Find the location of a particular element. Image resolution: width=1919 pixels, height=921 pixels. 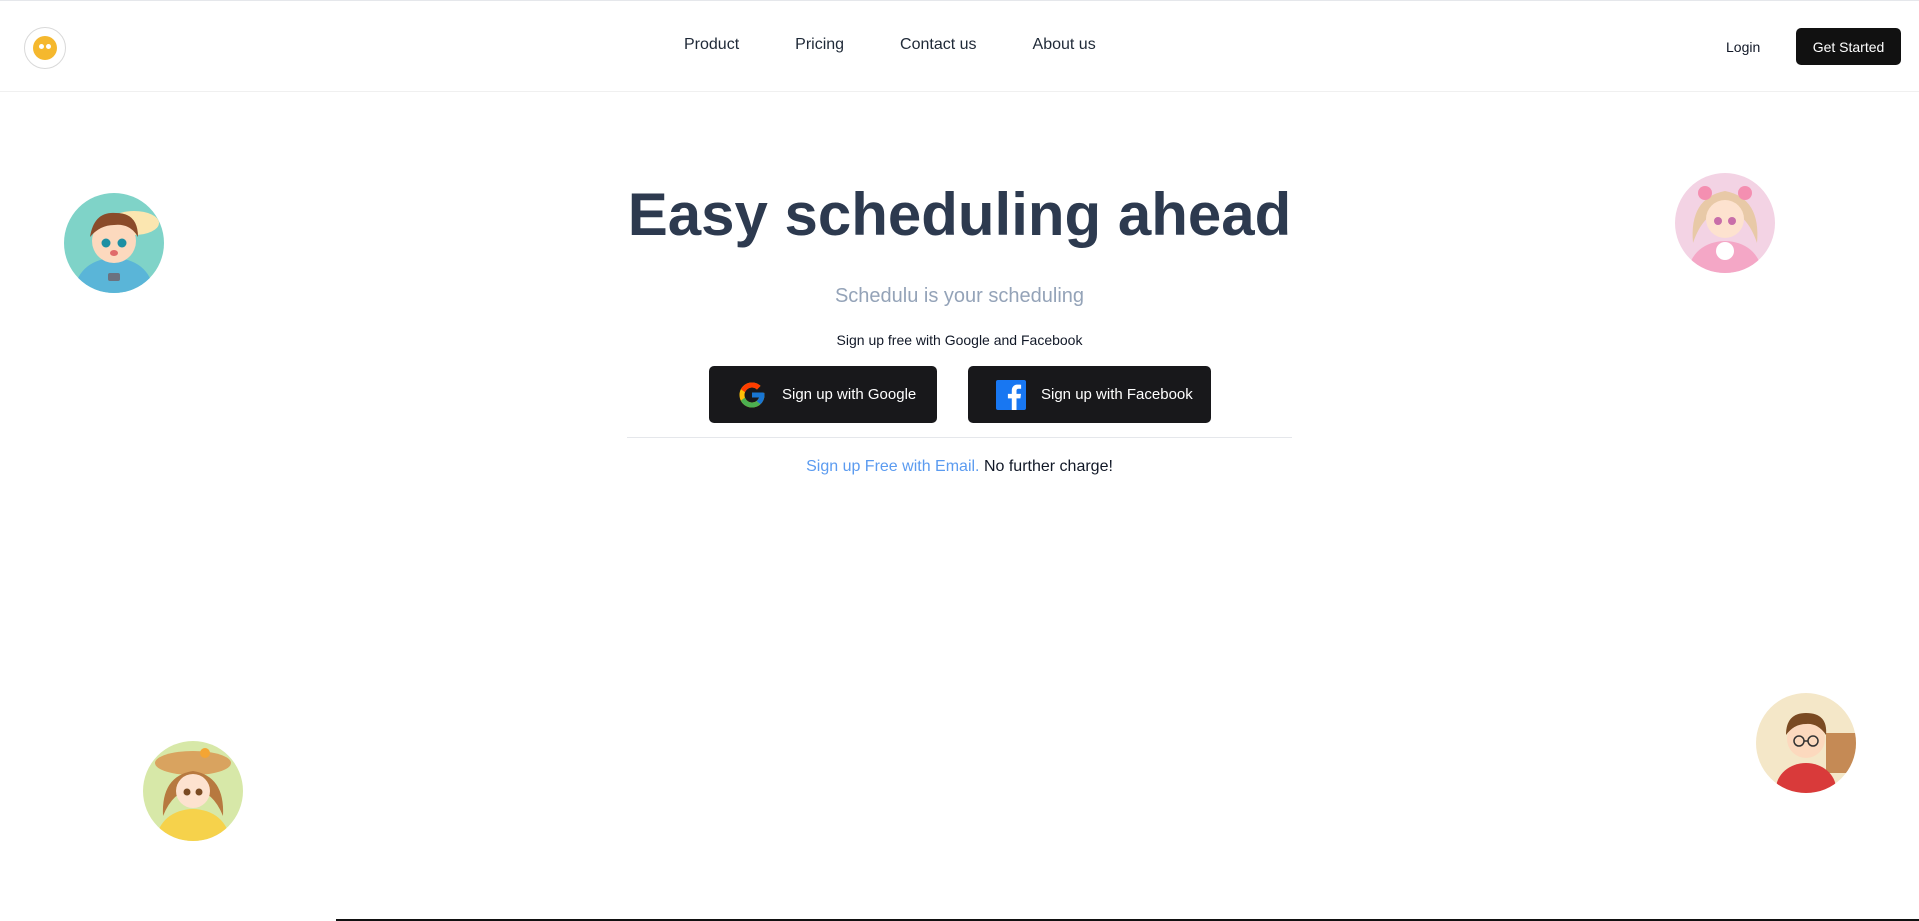

google-icon is located at coordinates (752, 395).